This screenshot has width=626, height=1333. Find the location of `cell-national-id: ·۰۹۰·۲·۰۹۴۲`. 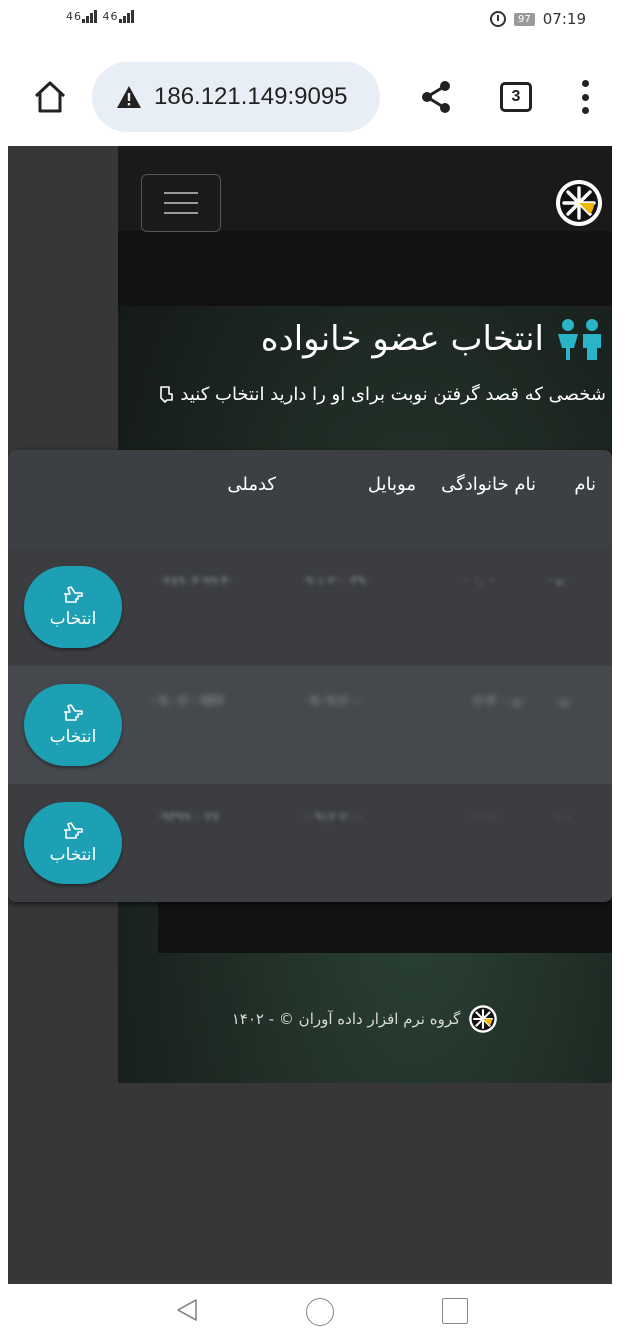

cell-national-id: ·۰۹۰·۲·۰۹۴۲ is located at coordinates (185, 701).